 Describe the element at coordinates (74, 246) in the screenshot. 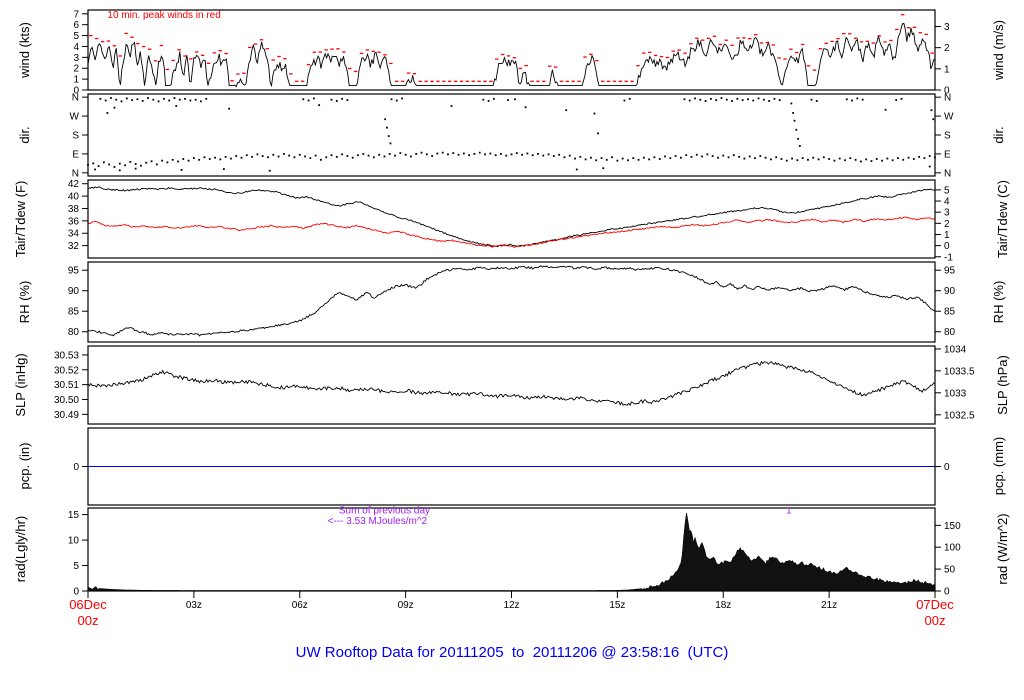

I see `temp-left-tick-label: 32` at that location.